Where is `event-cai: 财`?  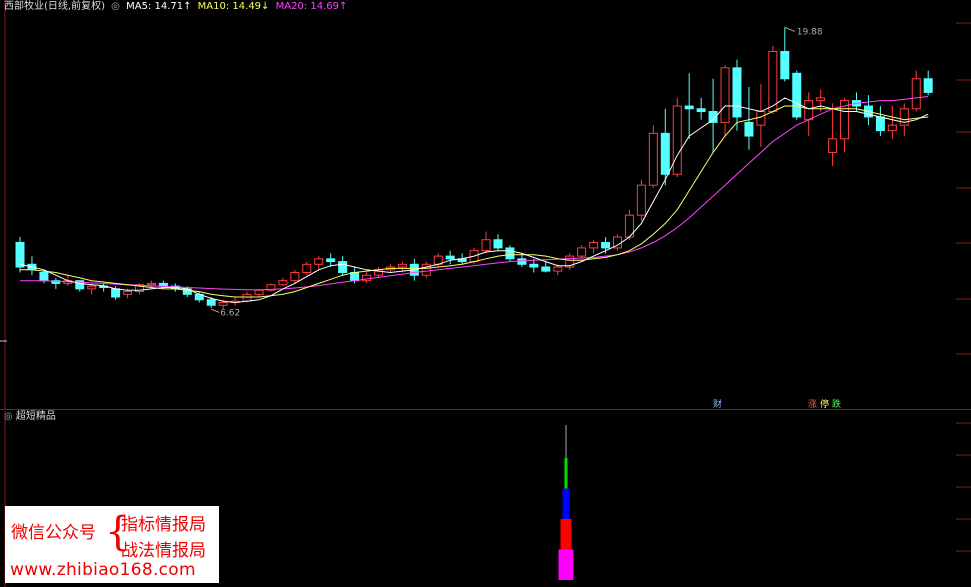 event-cai: 财 is located at coordinates (717, 405).